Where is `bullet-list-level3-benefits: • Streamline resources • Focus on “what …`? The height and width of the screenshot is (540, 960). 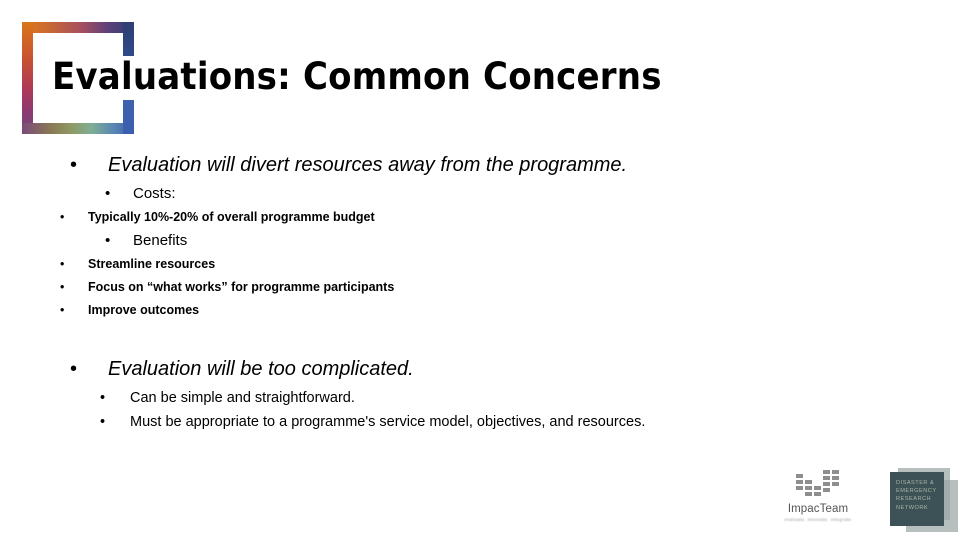
bullet-list-level3-benefits: • Streamline resources • Focus on “what … is located at coordinates (480, 287).